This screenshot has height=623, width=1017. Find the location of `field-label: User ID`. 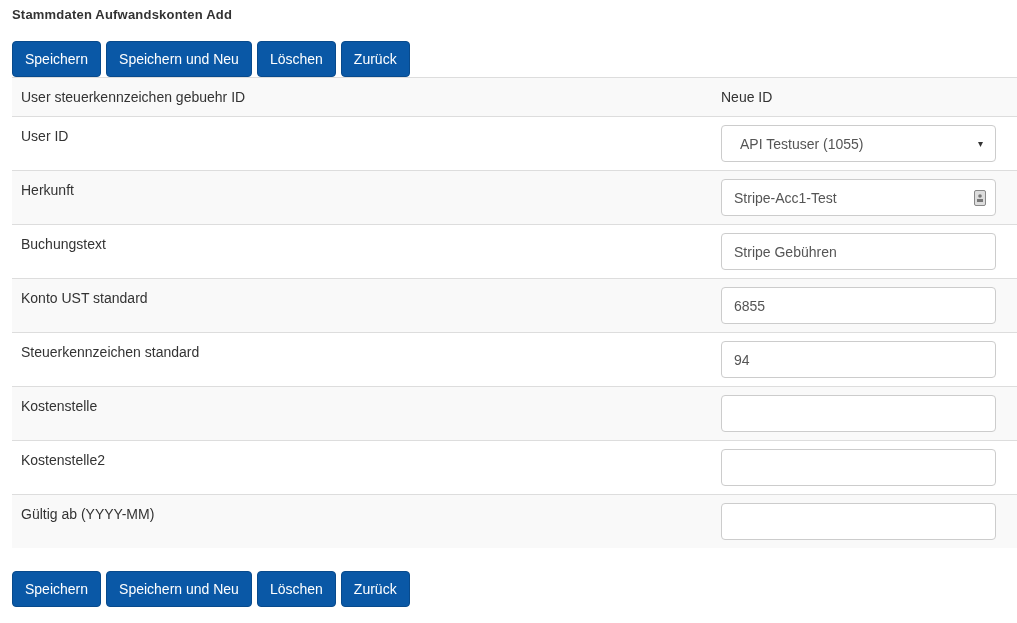

field-label: User ID is located at coordinates (45, 136).